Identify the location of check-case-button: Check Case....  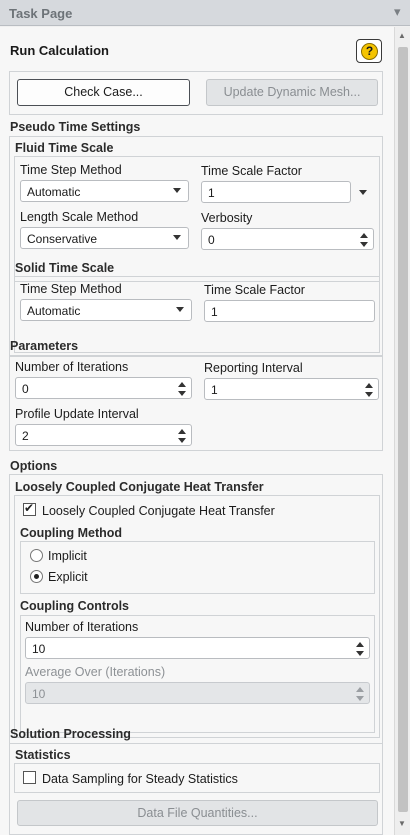
(103, 92).